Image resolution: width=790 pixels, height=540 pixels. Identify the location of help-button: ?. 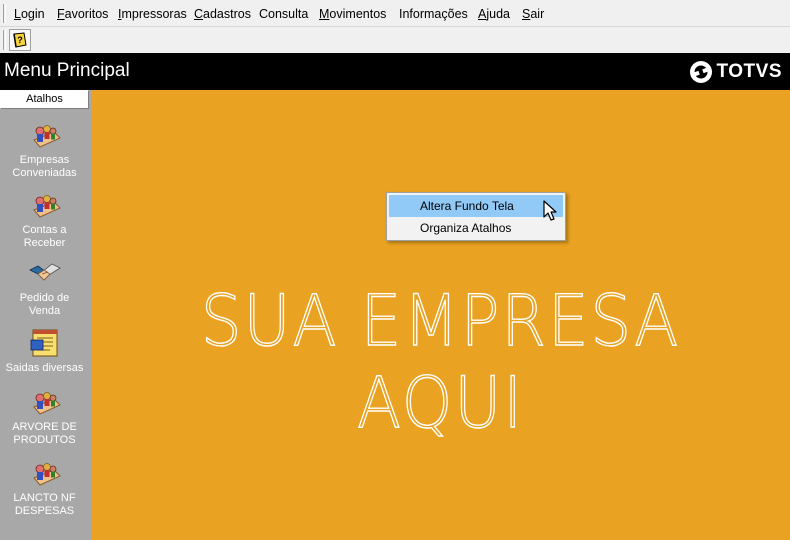
(20, 40).